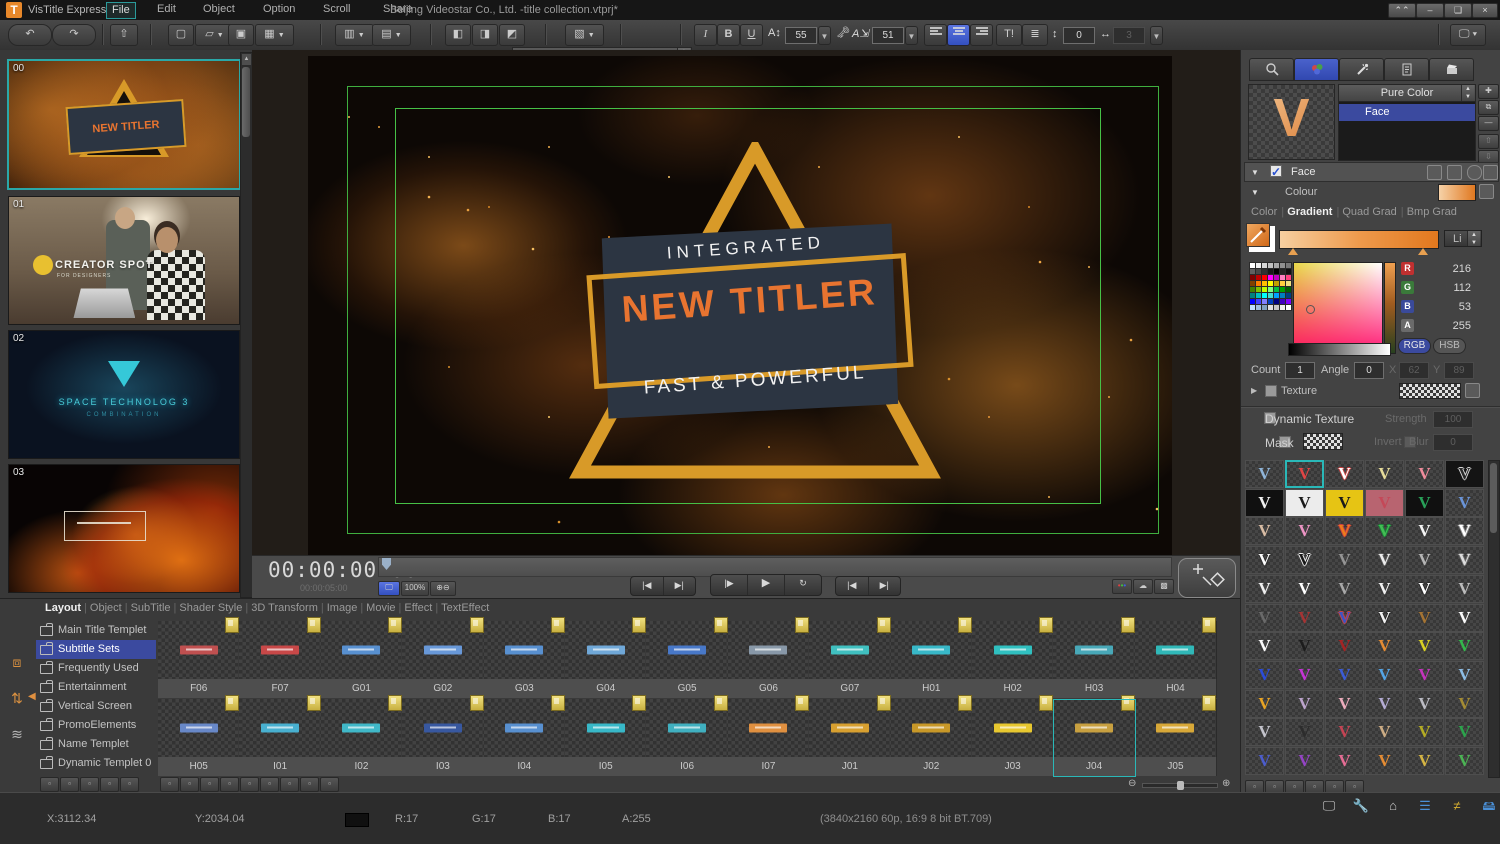 This screenshot has width=1500, height=844. Describe the element at coordinates (1424, 617) in the screenshot. I see `style-preset-35: V` at that location.